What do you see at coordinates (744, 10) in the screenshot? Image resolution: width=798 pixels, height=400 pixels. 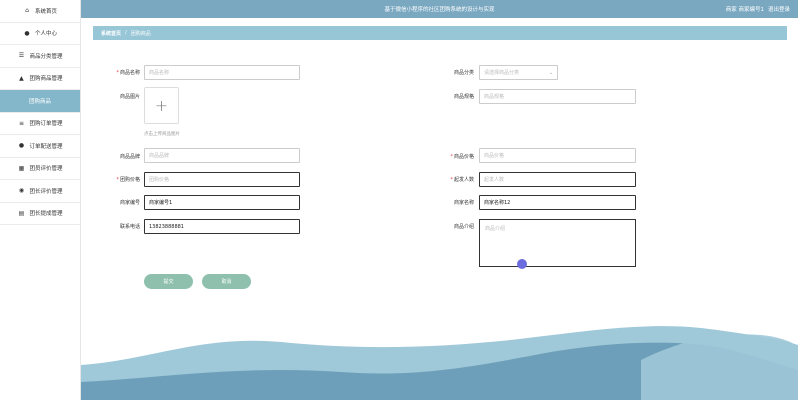 I see `current-user: 商家 商家编号1` at bounding box center [744, 10].